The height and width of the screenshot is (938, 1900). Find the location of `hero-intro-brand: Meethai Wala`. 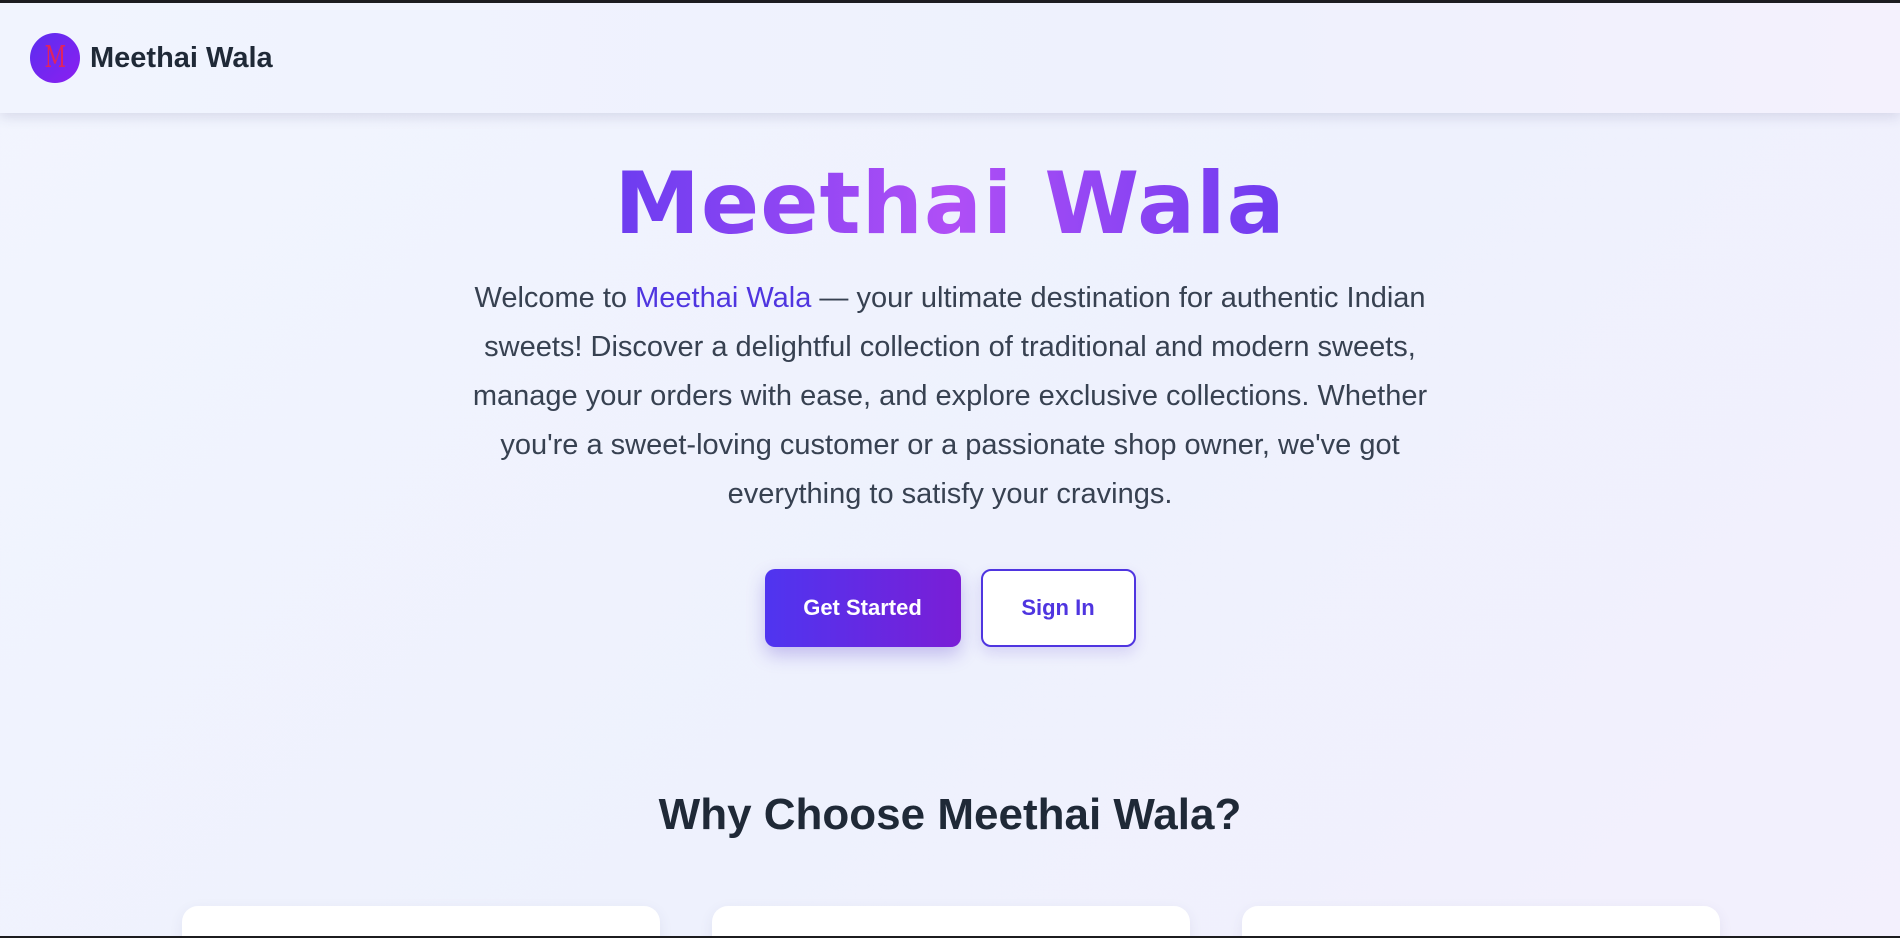

hero-intro-brand: Meethai Wala is located at coordinates (723, 298).